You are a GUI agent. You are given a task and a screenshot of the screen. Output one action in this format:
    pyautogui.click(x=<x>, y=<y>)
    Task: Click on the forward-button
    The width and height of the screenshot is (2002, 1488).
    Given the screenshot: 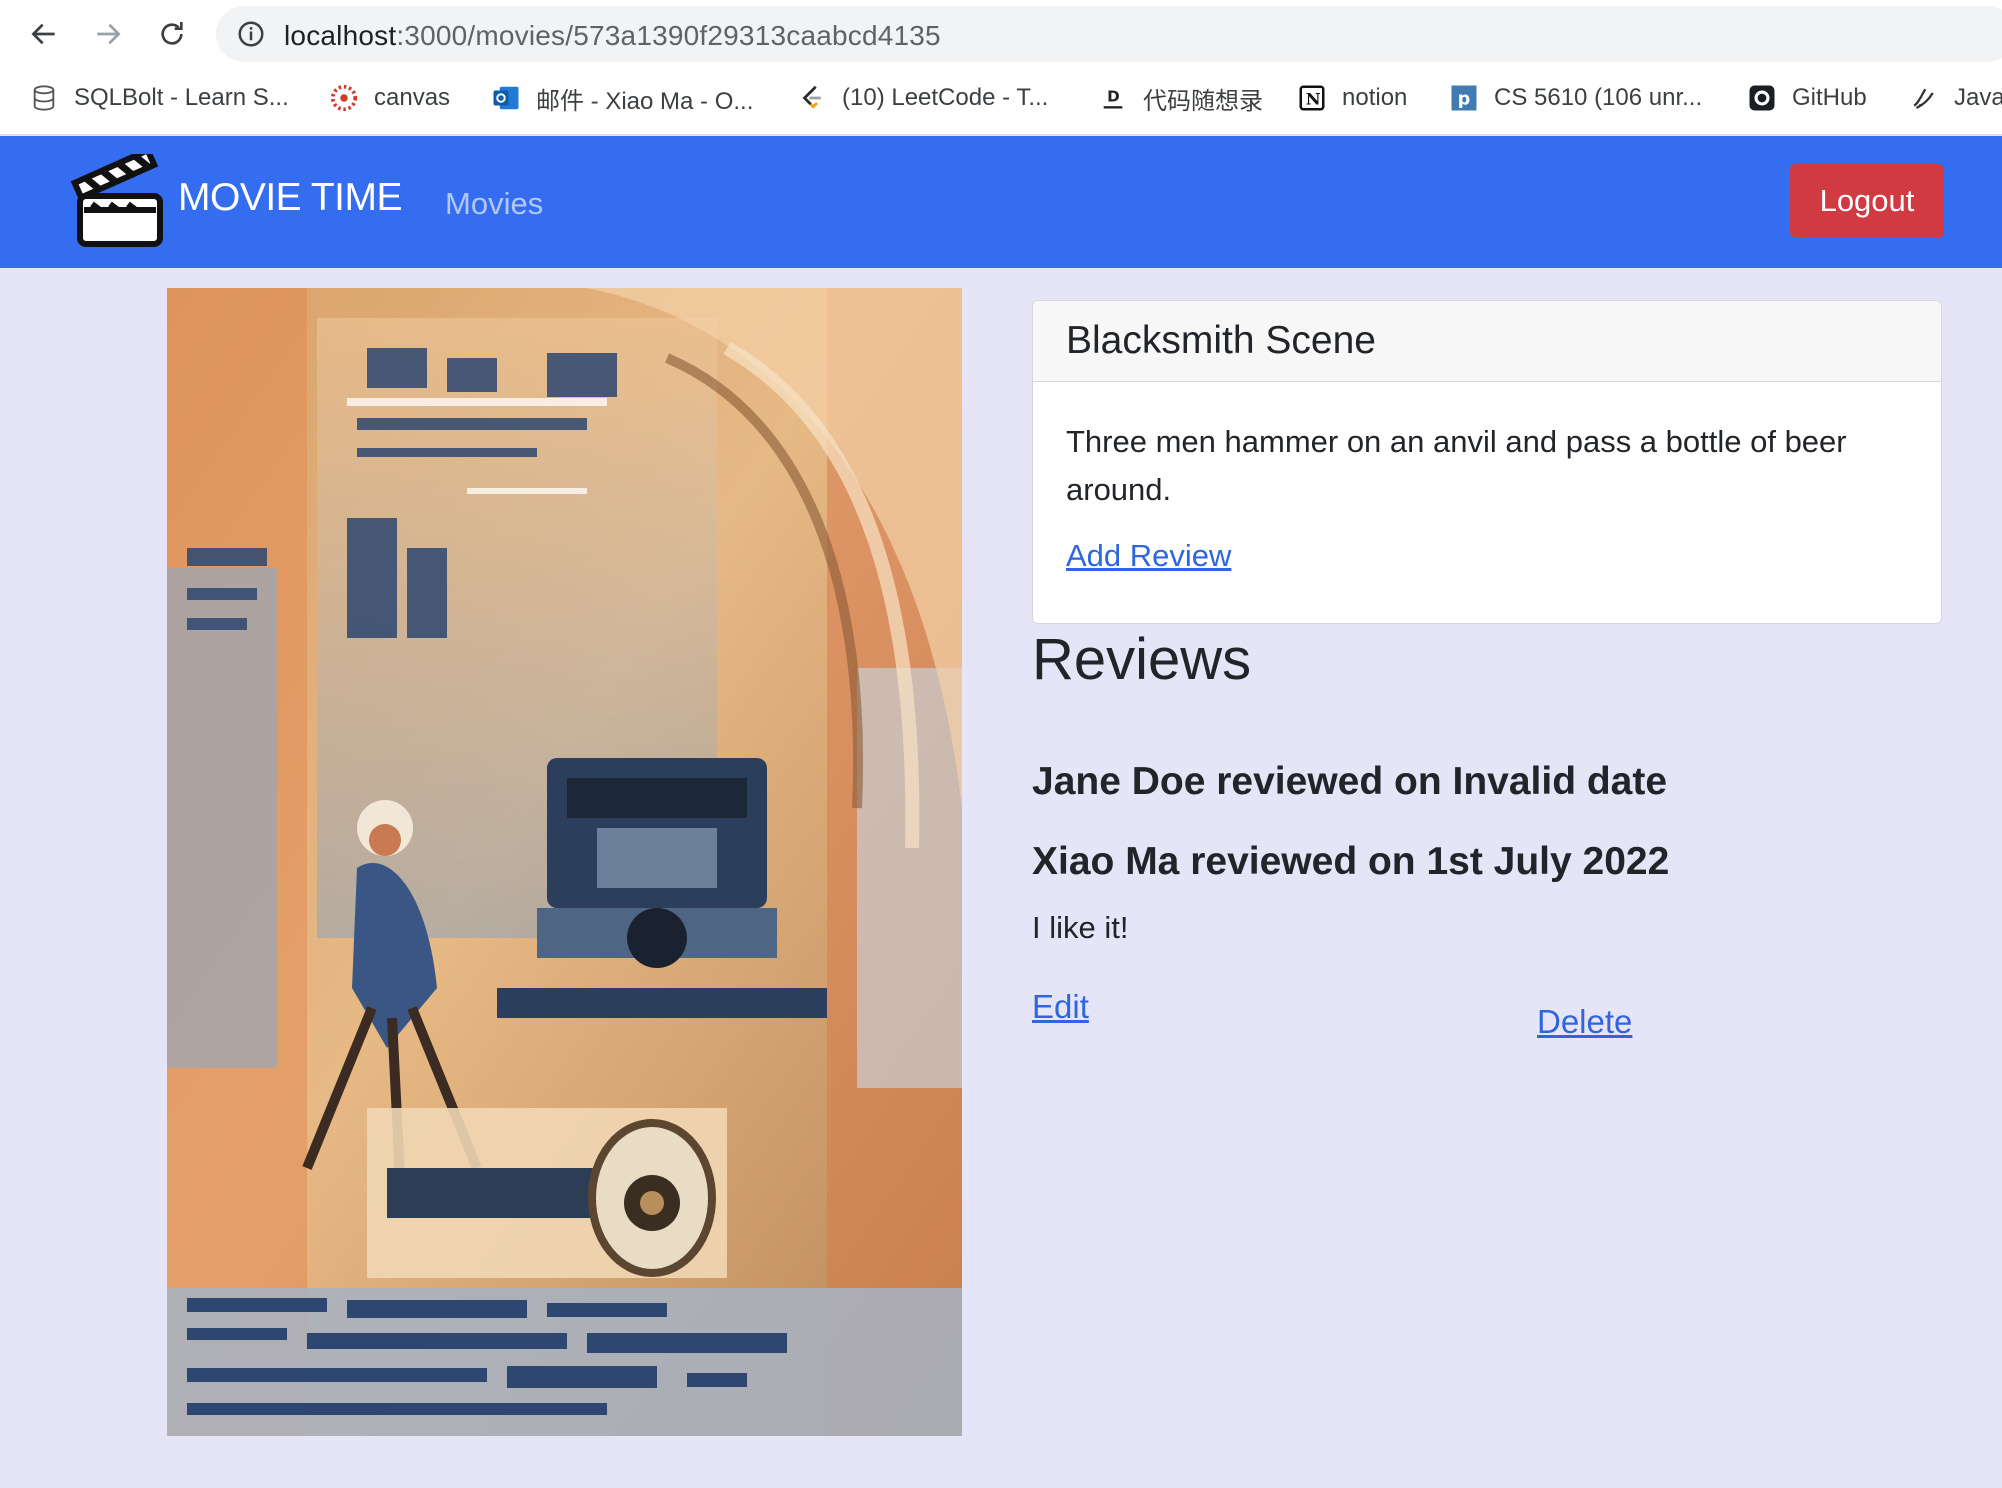 What is the action you would take?
    pyautogui.click(x=108, y=34)
    